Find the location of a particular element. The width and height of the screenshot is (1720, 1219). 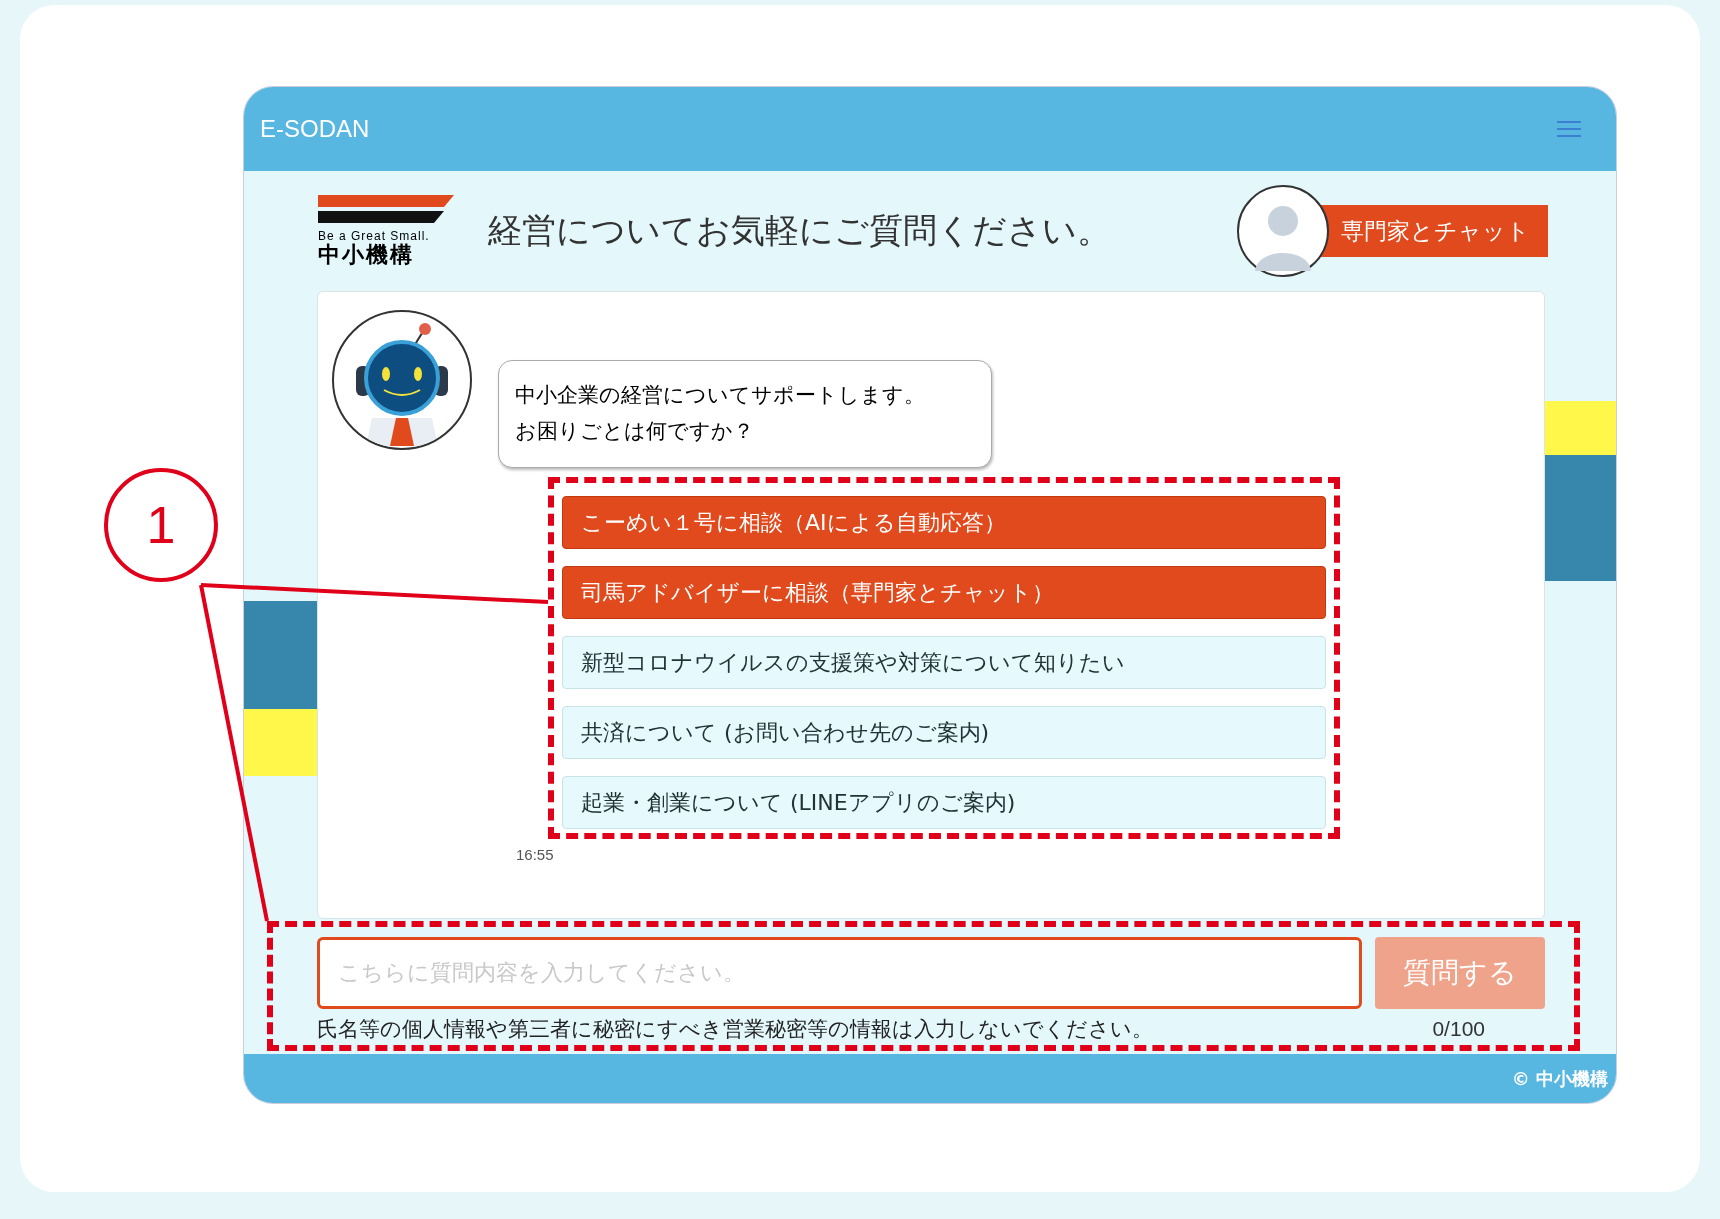

choice-button: こーめい１号に相談（AIによる自動応答） is located at coordinates (944, 522).